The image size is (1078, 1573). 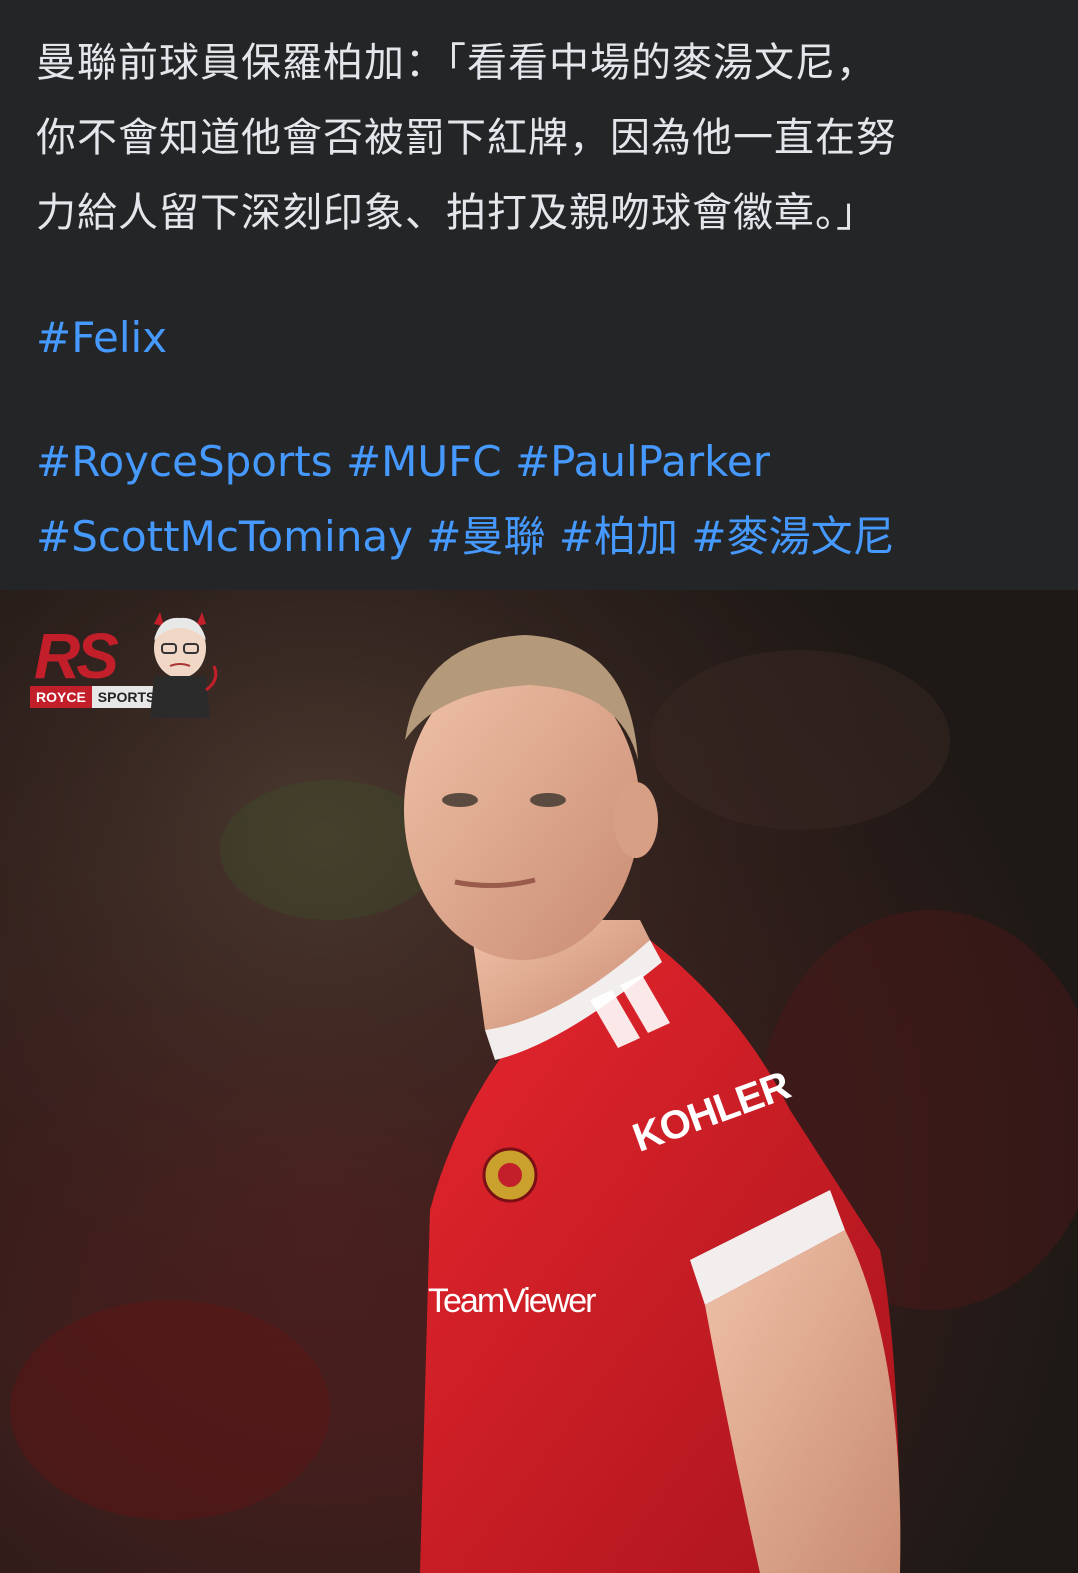 I want to click on hashtag-mufc: #MUFC, so click(x=424, y=461).